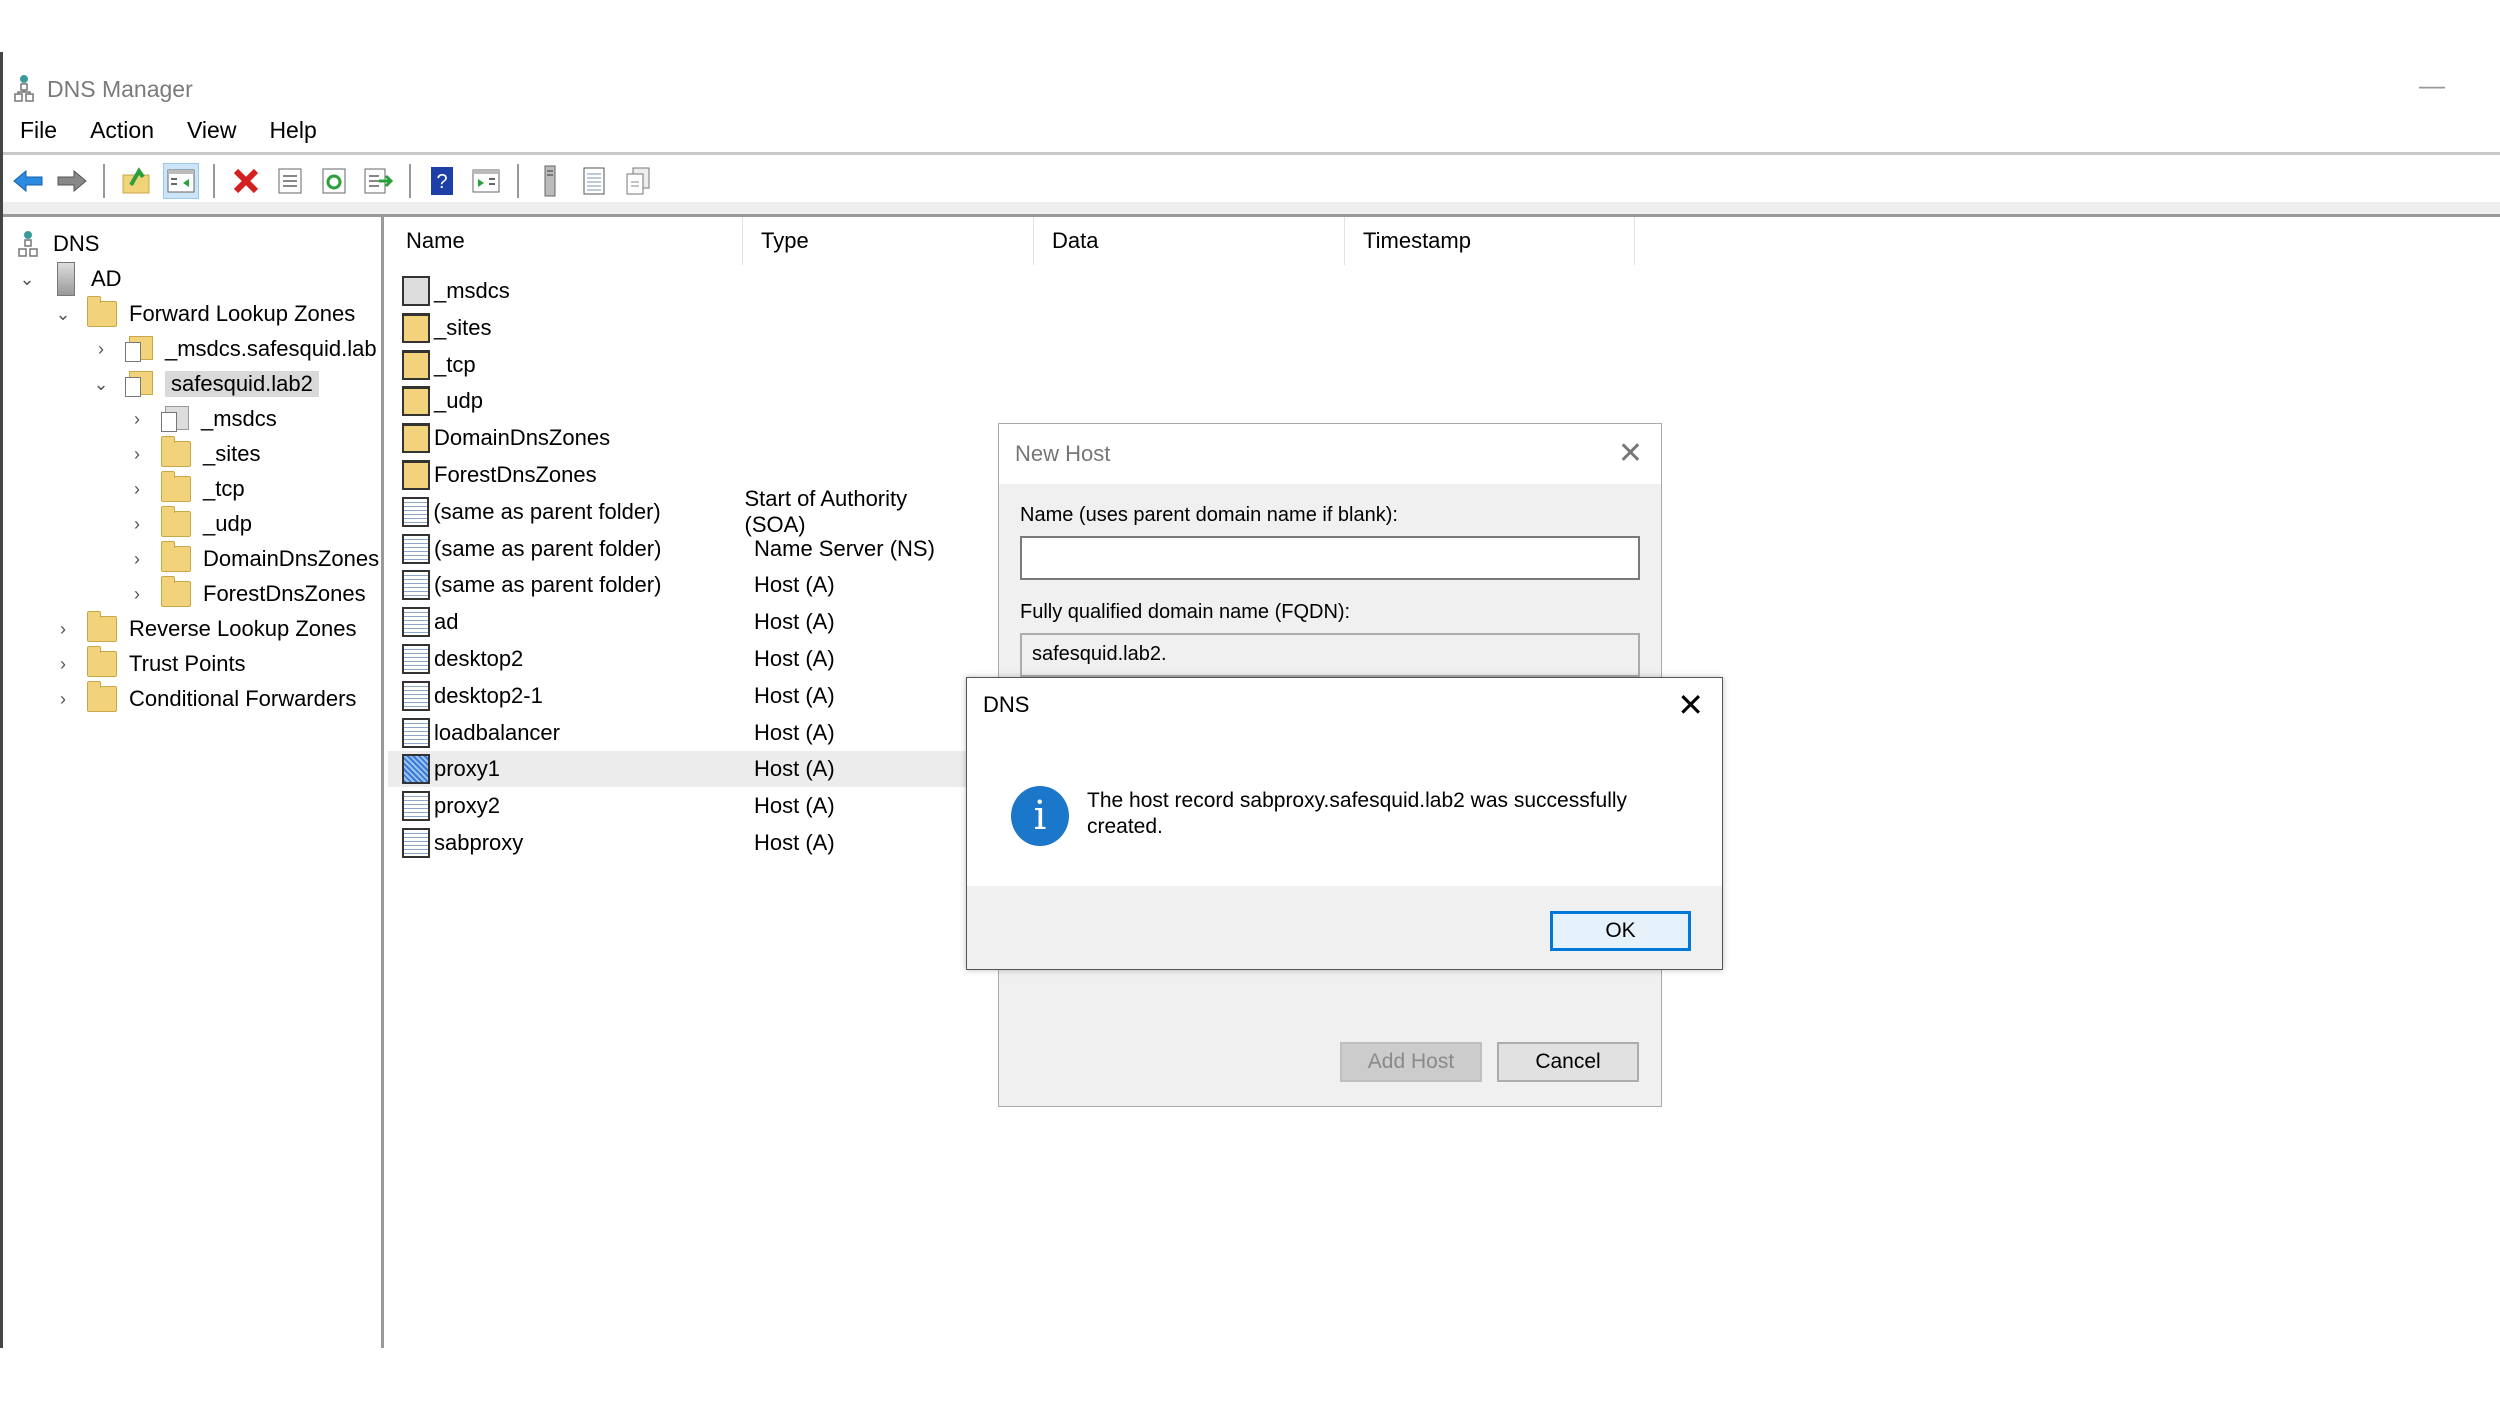 This screenshot has height=1406, width=2500. What do you see at coordinates (1620, 931) in the screenshot?
I see `ok-button: OK` at bounding box center [1620, 931].